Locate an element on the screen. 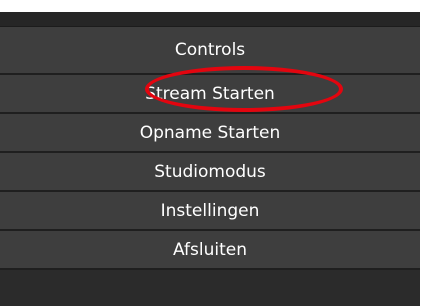 The height and width of the screenshot is (306, 433). studio-mode-label: Studiomodus is located at coordinates (210, 171).